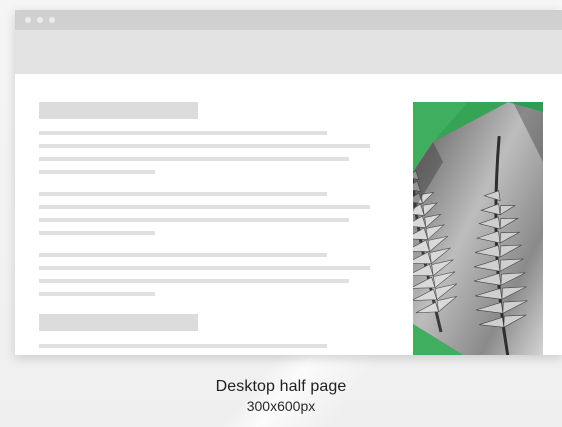 The height and width of the screenshot is (427, 562). I want to click on window-maximize-dot-icon, so click(52, 20).